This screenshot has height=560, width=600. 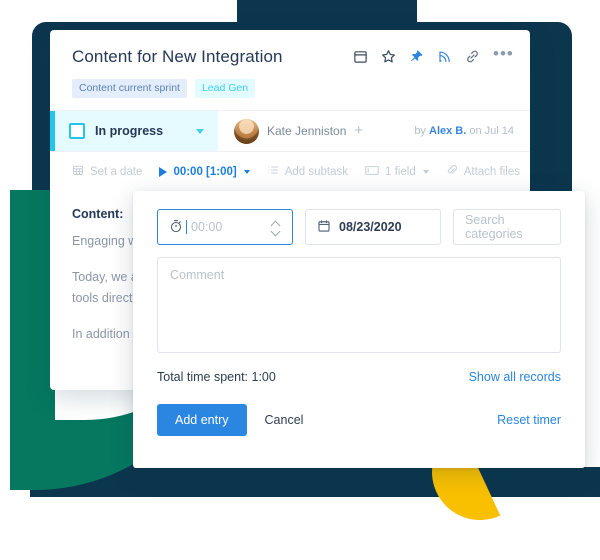 I want to click on cancel-button: Cancel, so click(x=284, y=420).